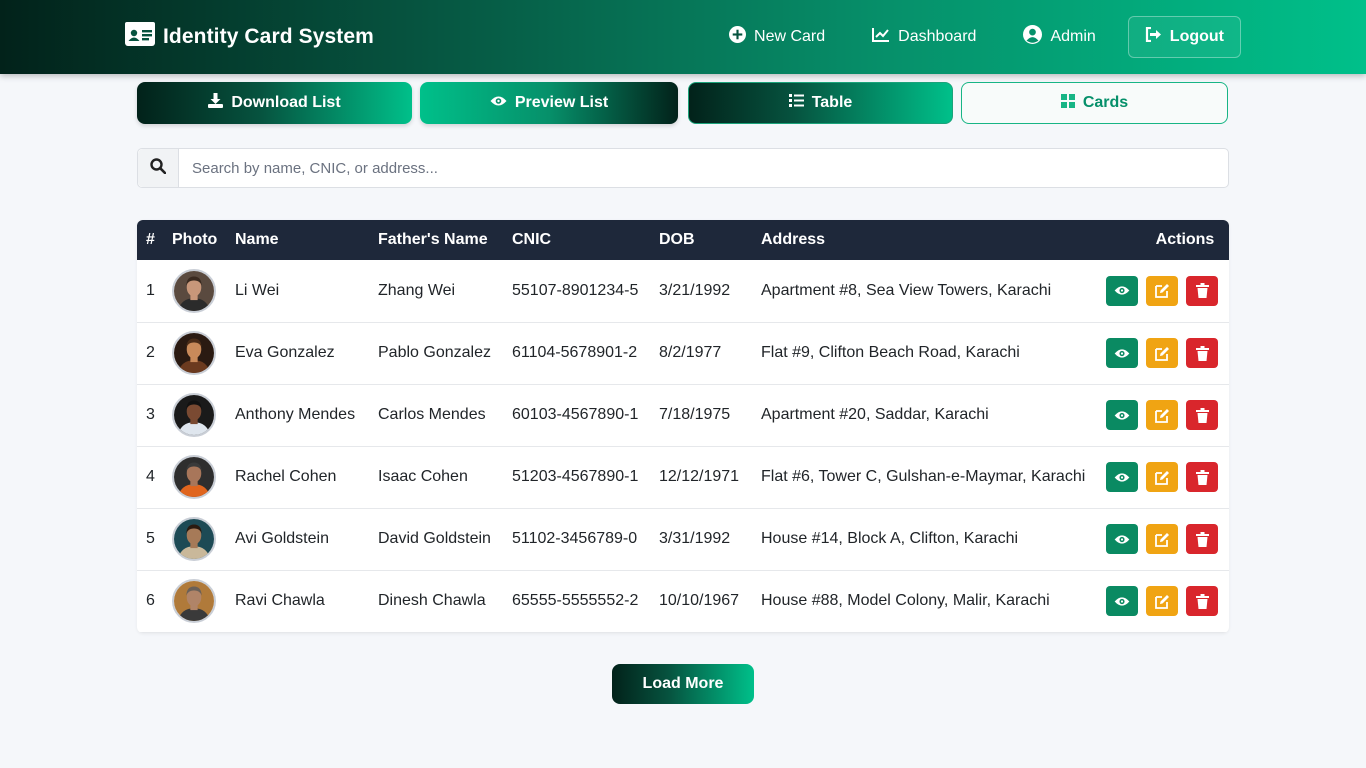 This screenshot has height=768, width=1366. I want to click on row-name: Rachel Cohen, so click(286, 476).